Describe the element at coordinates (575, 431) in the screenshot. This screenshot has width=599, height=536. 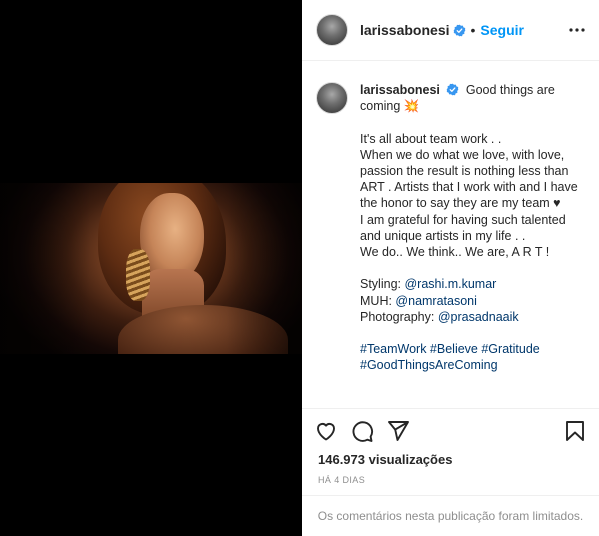
I see `bookmark-icon` at that location.